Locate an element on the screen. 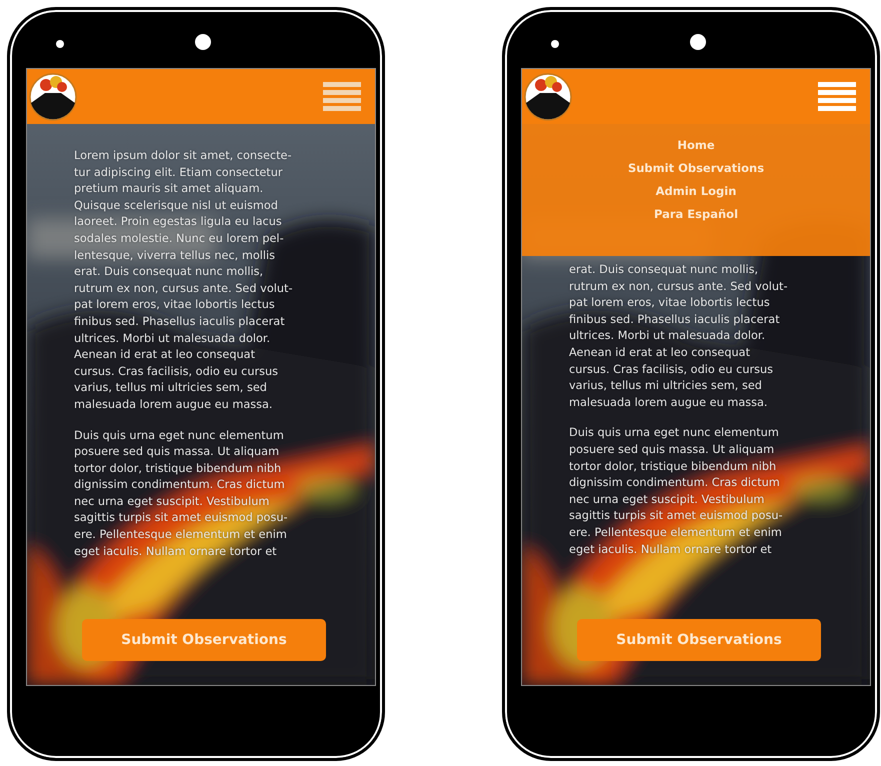 The width and height of the screenshot is (881, 766). menu-link: Para Español is located at coordinates (696, 214).